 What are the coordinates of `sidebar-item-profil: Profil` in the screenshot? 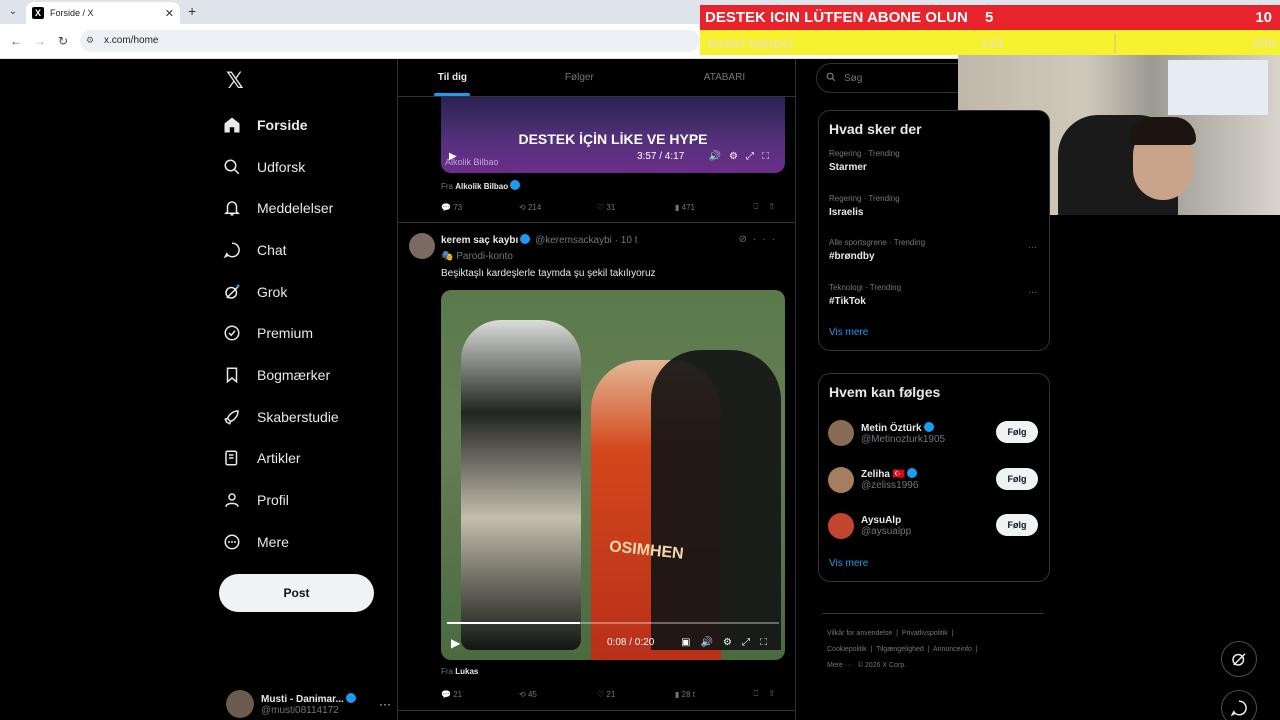 It's located at (307, 500).